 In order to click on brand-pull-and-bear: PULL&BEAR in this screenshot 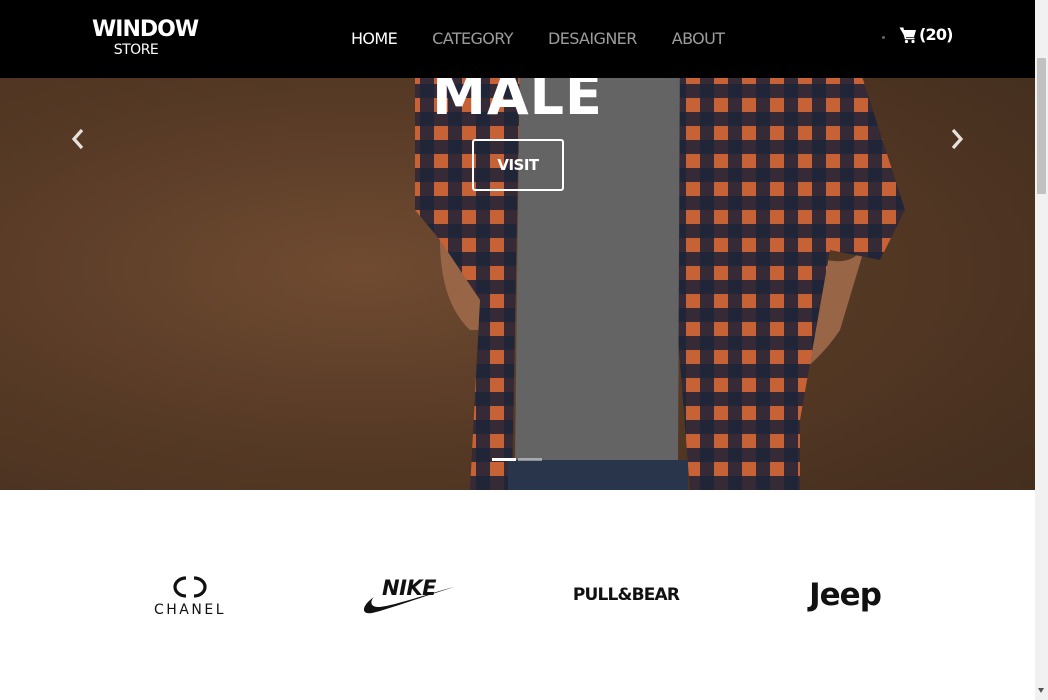, I will do `click(626, 595)`.